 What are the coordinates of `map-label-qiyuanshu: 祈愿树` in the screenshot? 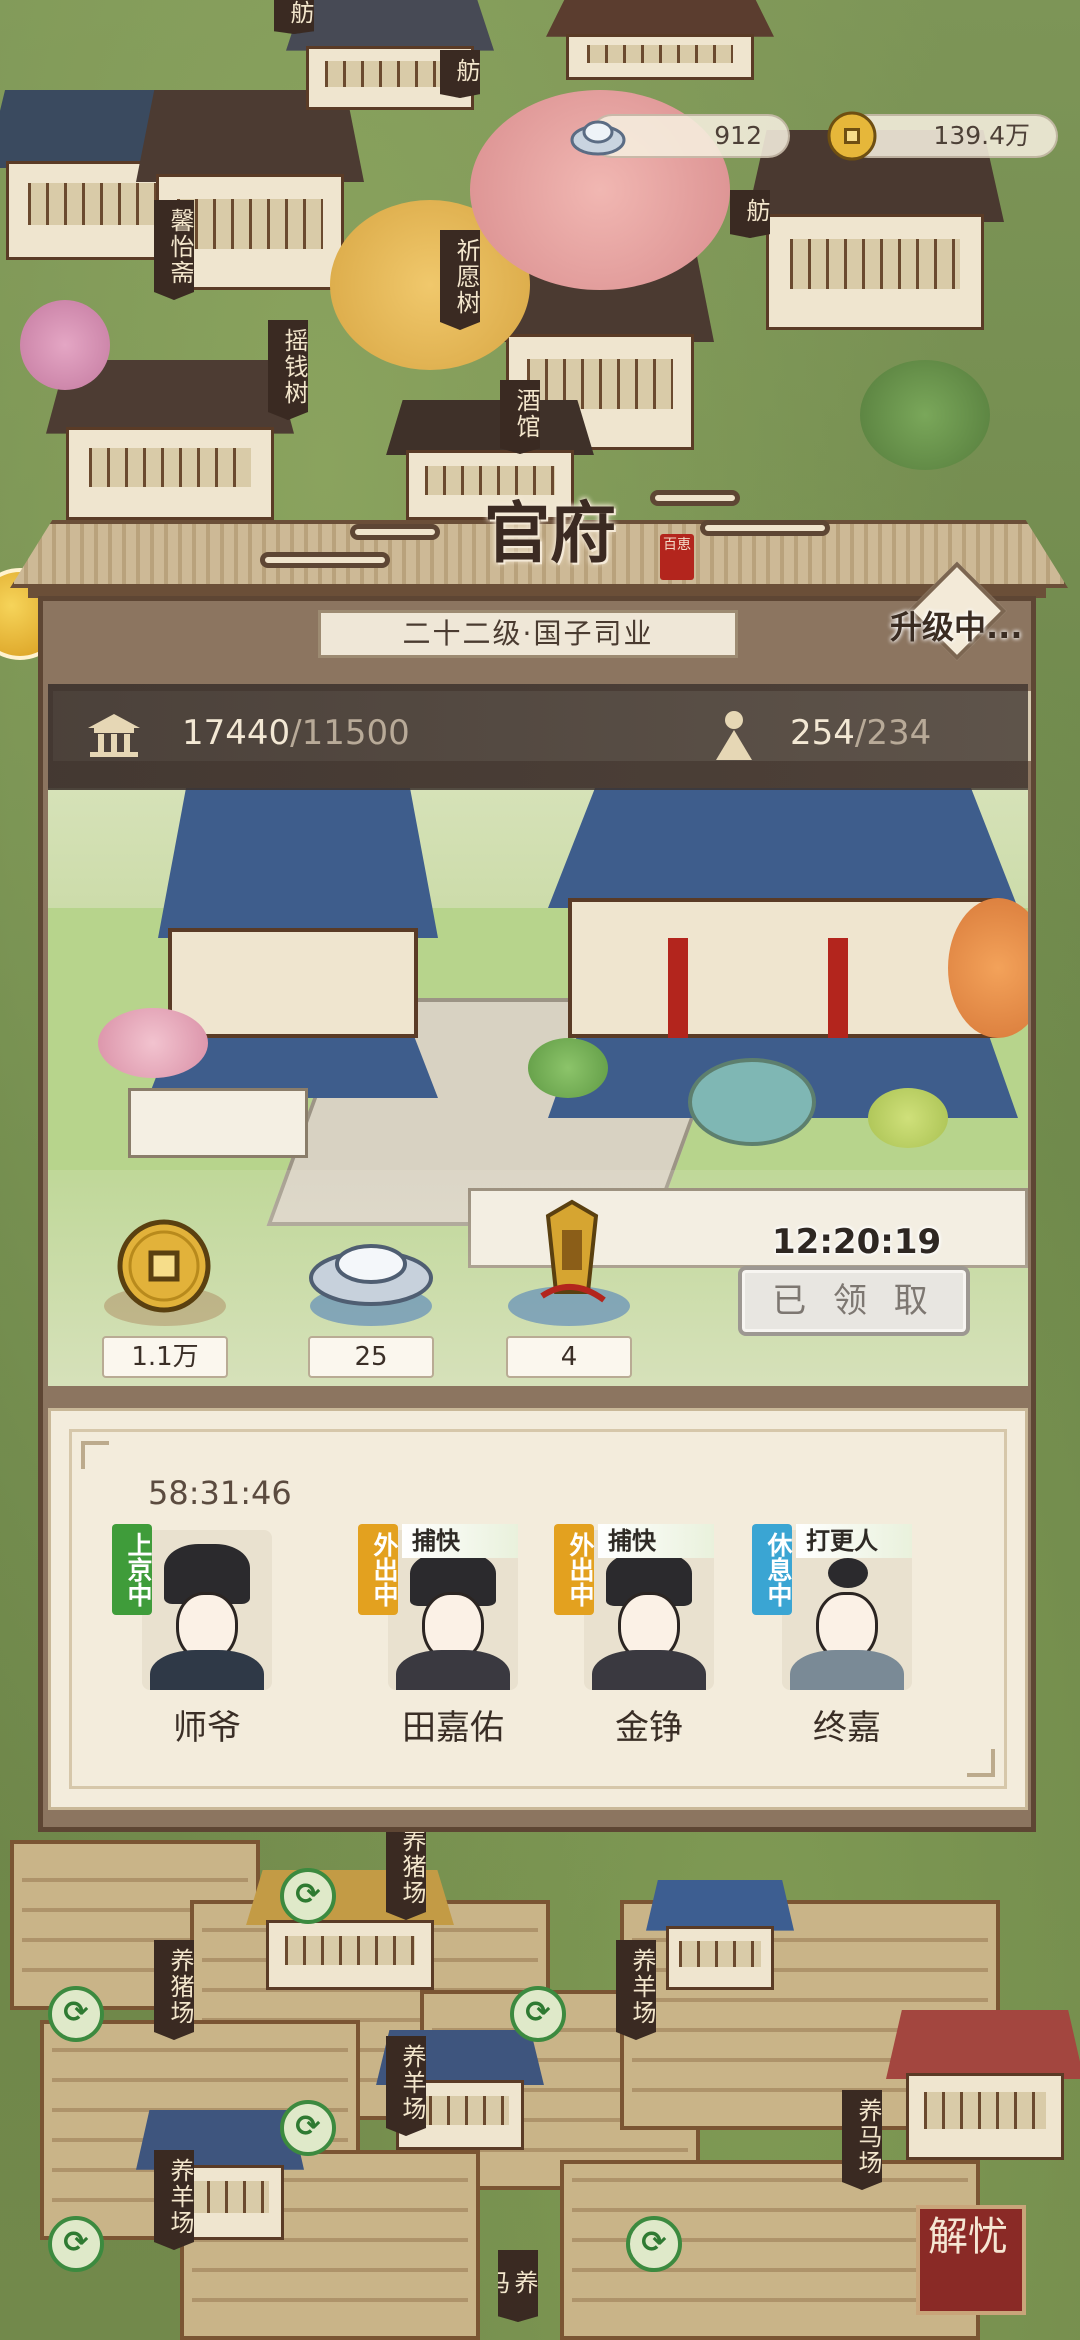 It's located at (460, 280).